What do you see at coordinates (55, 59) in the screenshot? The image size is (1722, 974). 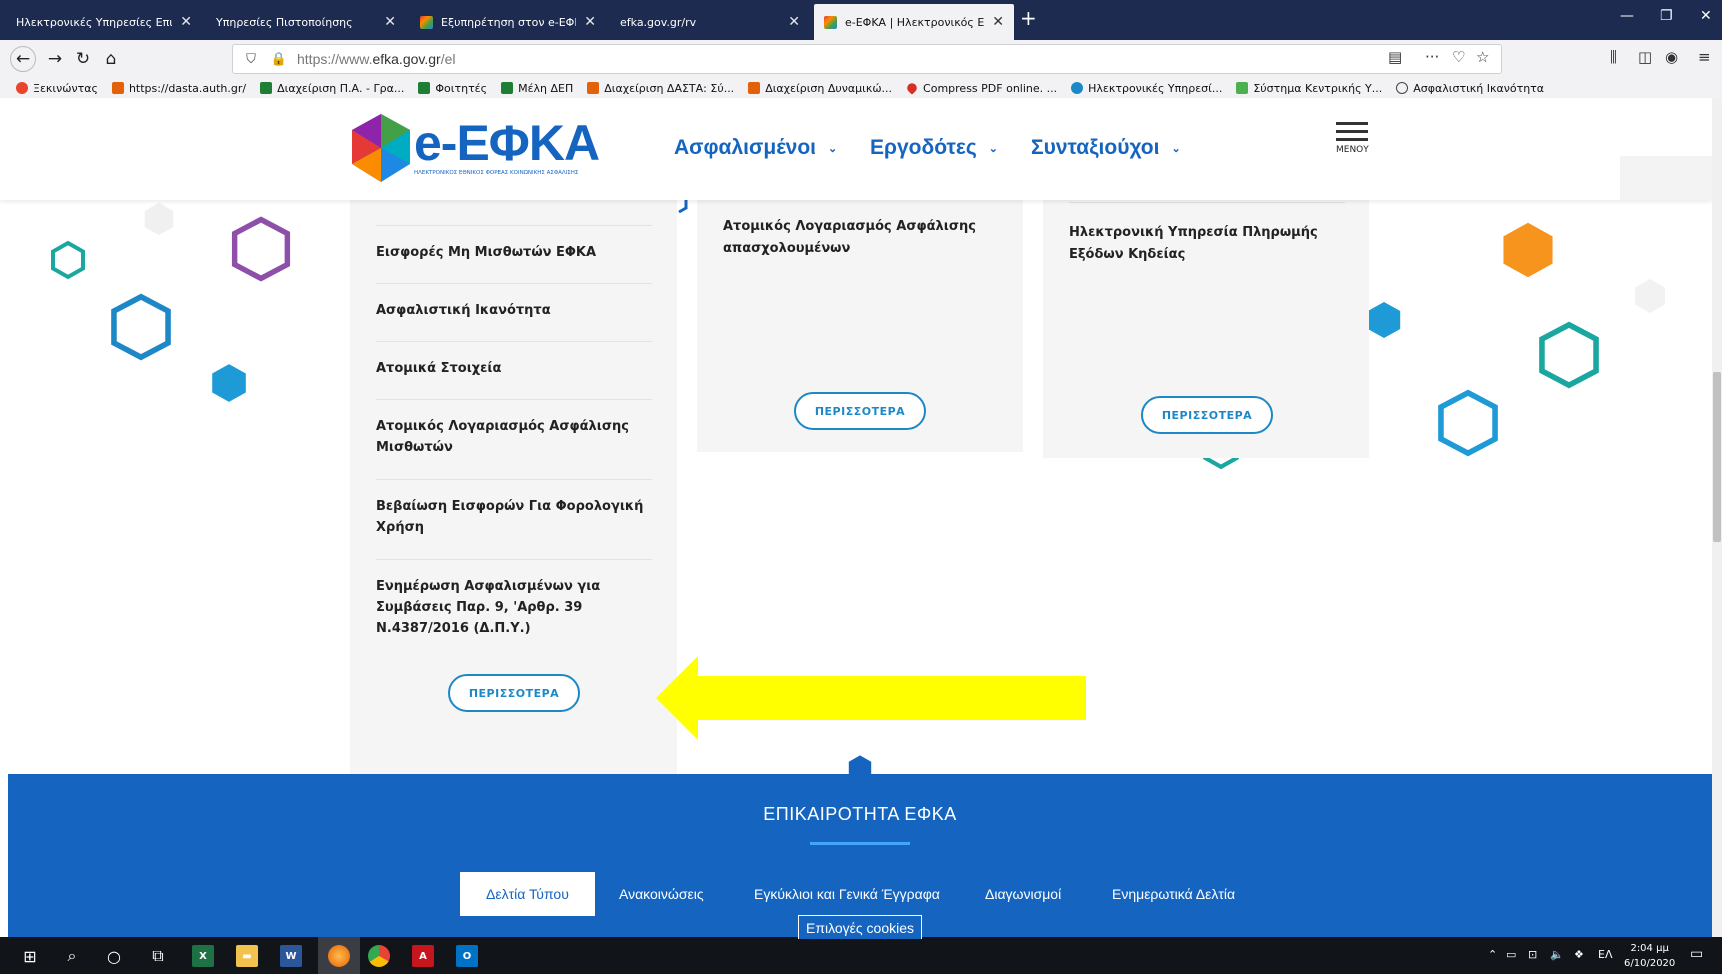 I see `forward-icon: →` at bounding box center [55, 59].